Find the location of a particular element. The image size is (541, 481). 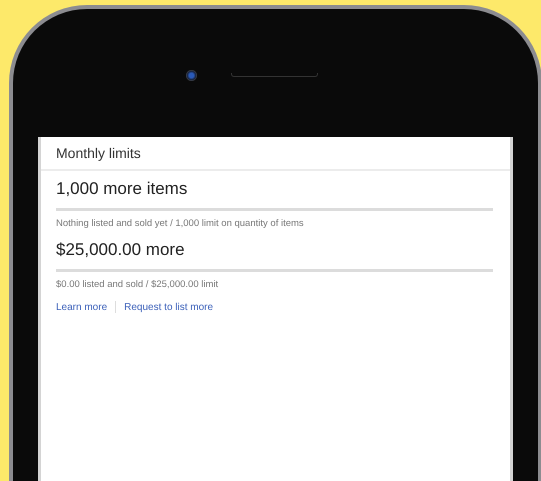

limit-detail: Nothing listed and sold yet / 1,000 limit on quantity of items is located at coordinates (180, 223).